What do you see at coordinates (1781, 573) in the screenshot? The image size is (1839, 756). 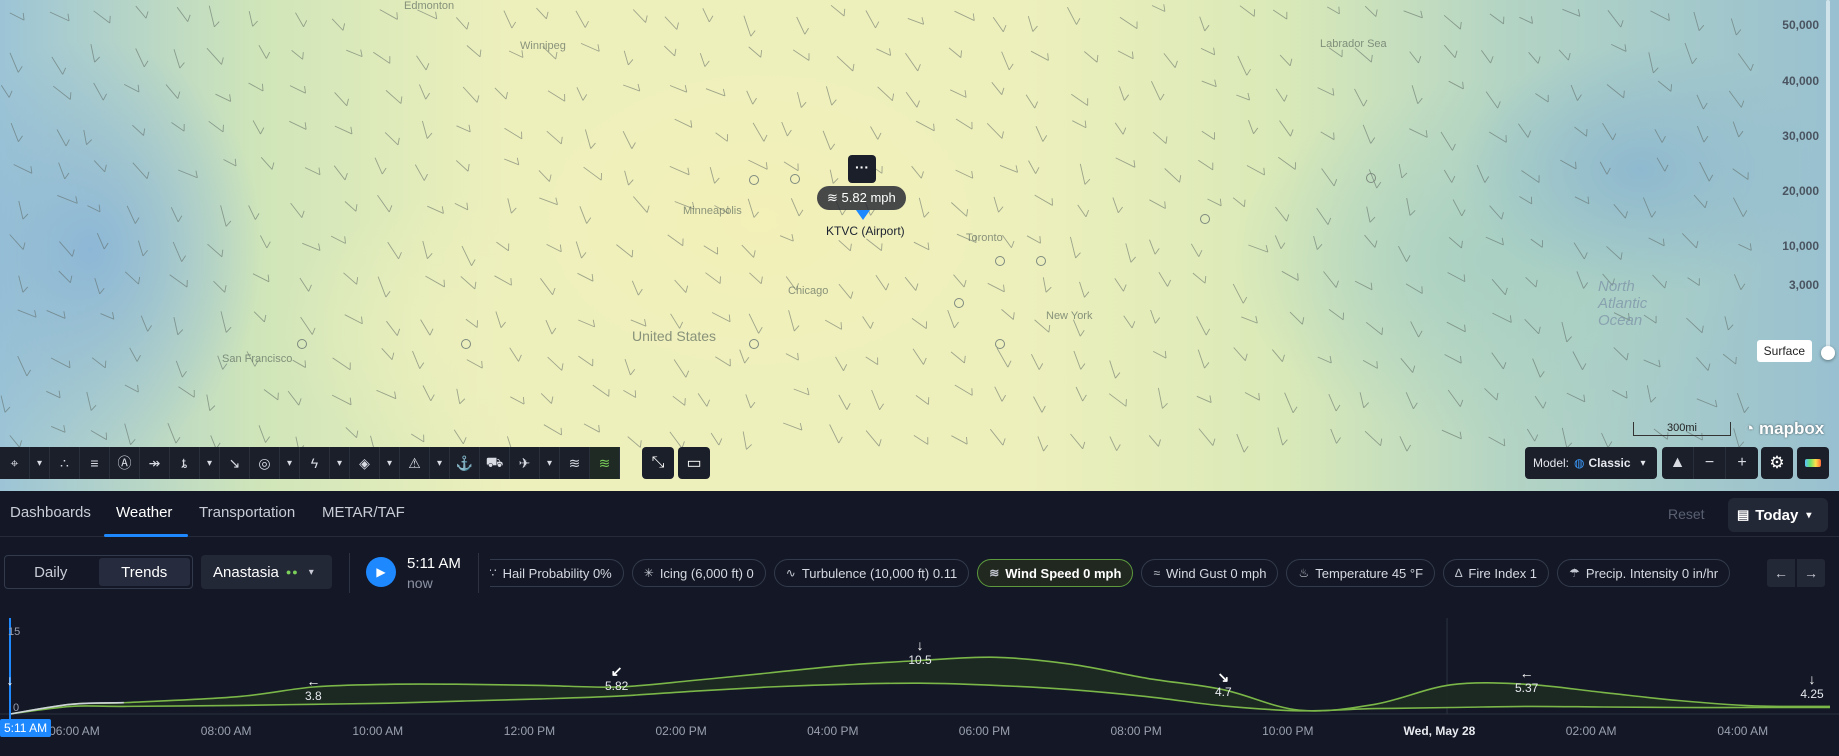 I see `chips-prev-button: ←` at bounding box center [1781, 573].